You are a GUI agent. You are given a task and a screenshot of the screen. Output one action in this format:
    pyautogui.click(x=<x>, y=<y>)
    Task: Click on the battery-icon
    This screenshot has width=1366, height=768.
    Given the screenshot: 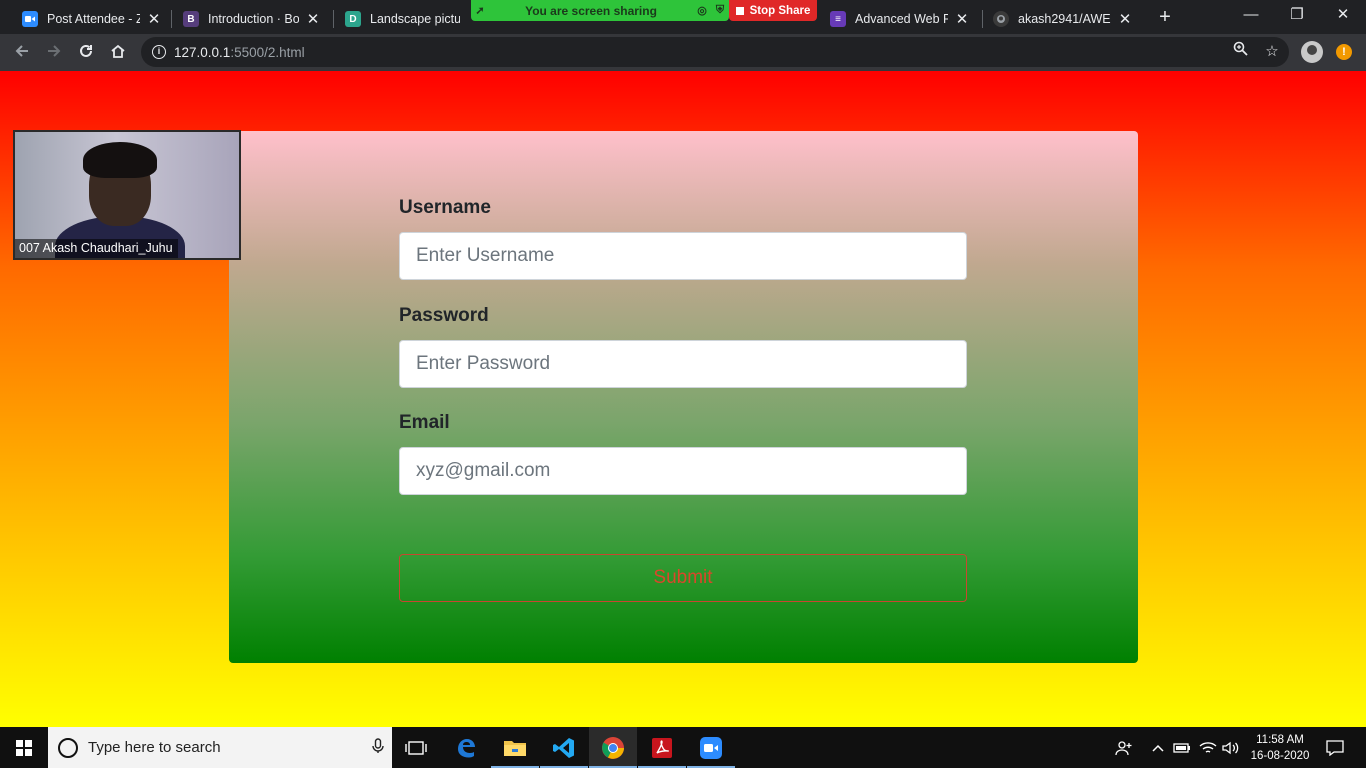 What is the action you would take?
    pyautogui.click(x=1182, y=747)
    